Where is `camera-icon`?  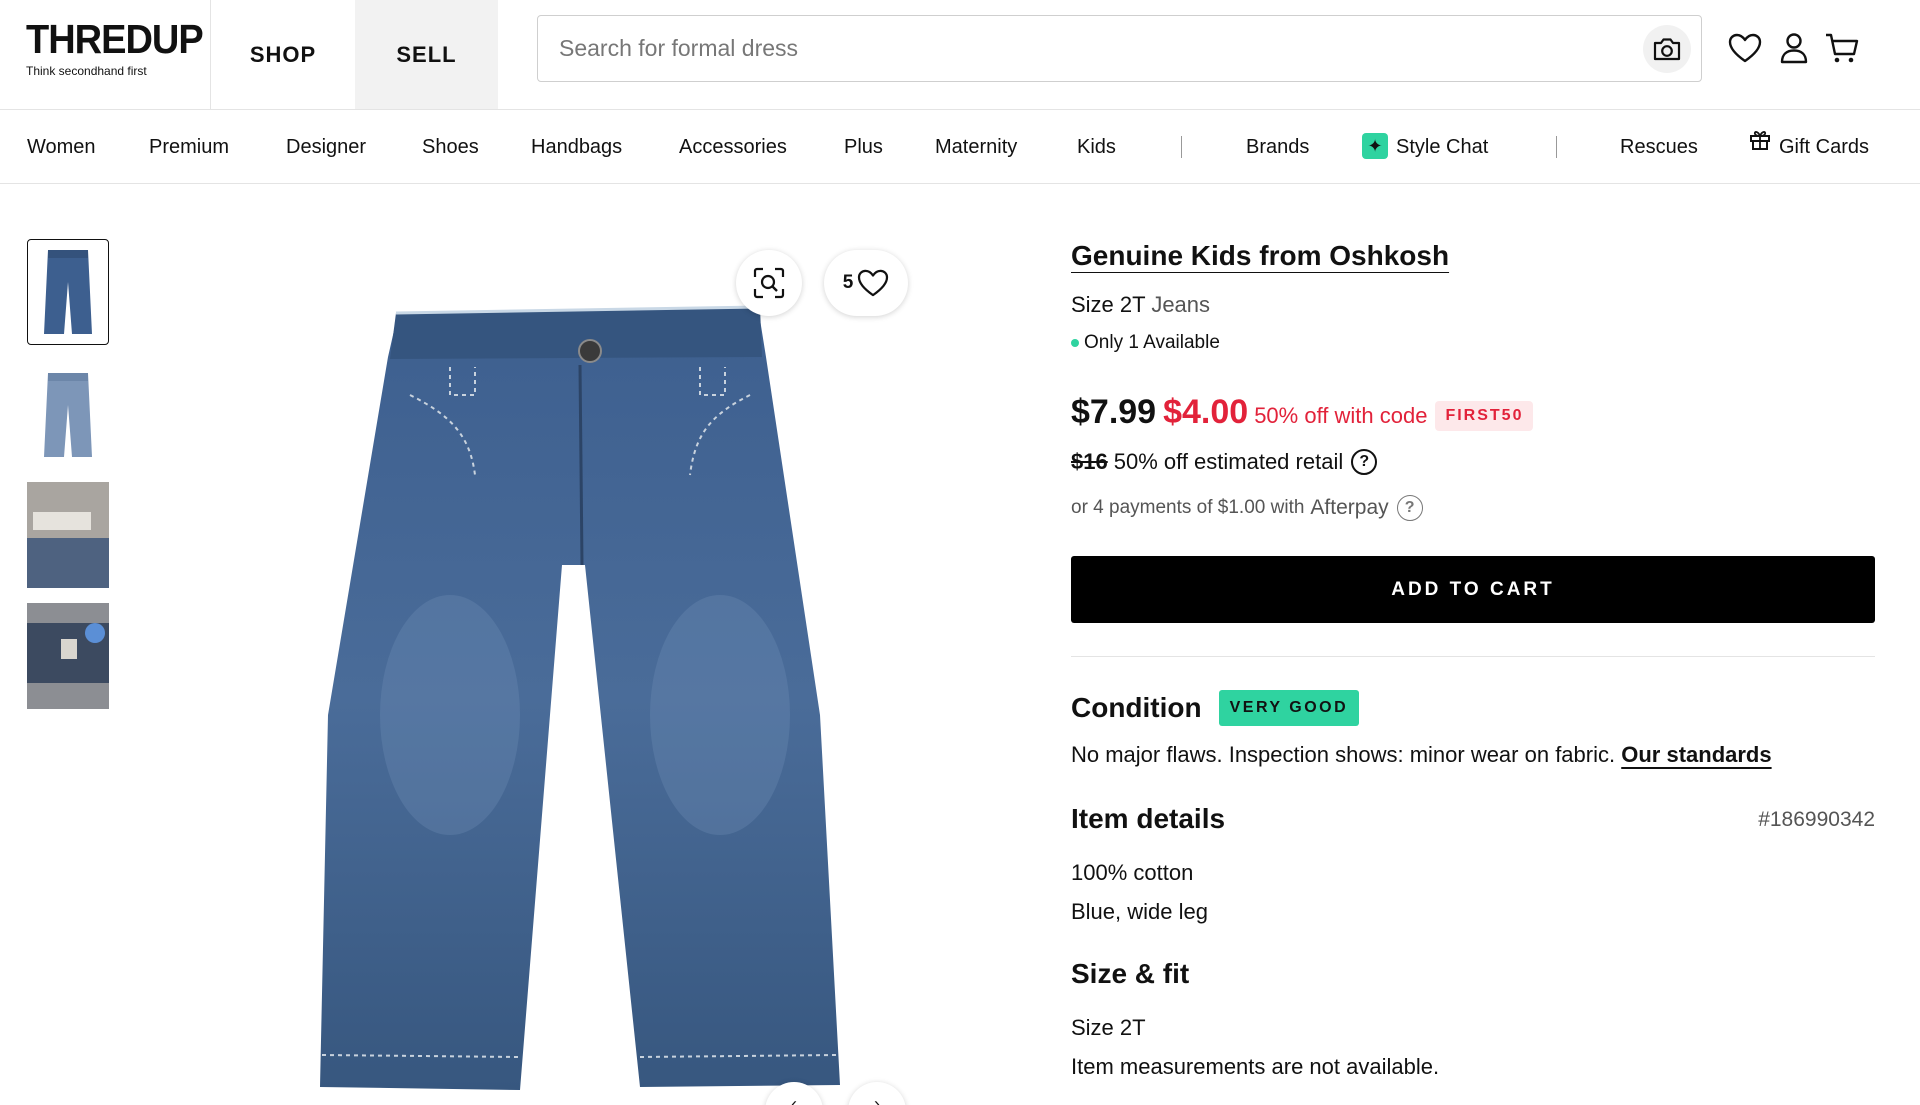
camera-icon is located at coordinates (1667, 49).